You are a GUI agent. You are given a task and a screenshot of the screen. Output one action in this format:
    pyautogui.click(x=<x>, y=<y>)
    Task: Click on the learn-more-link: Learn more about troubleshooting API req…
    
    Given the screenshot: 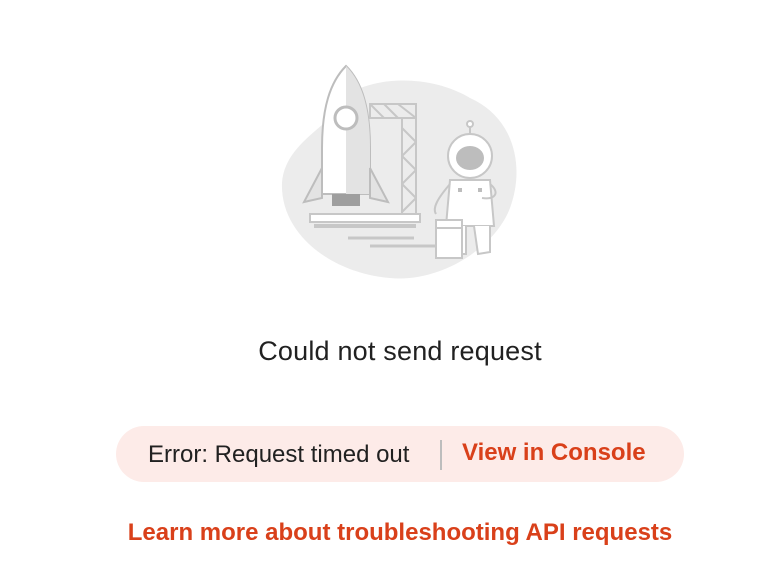 What is the action you would take?
    pyautogui.click(x=386, y=533)
    